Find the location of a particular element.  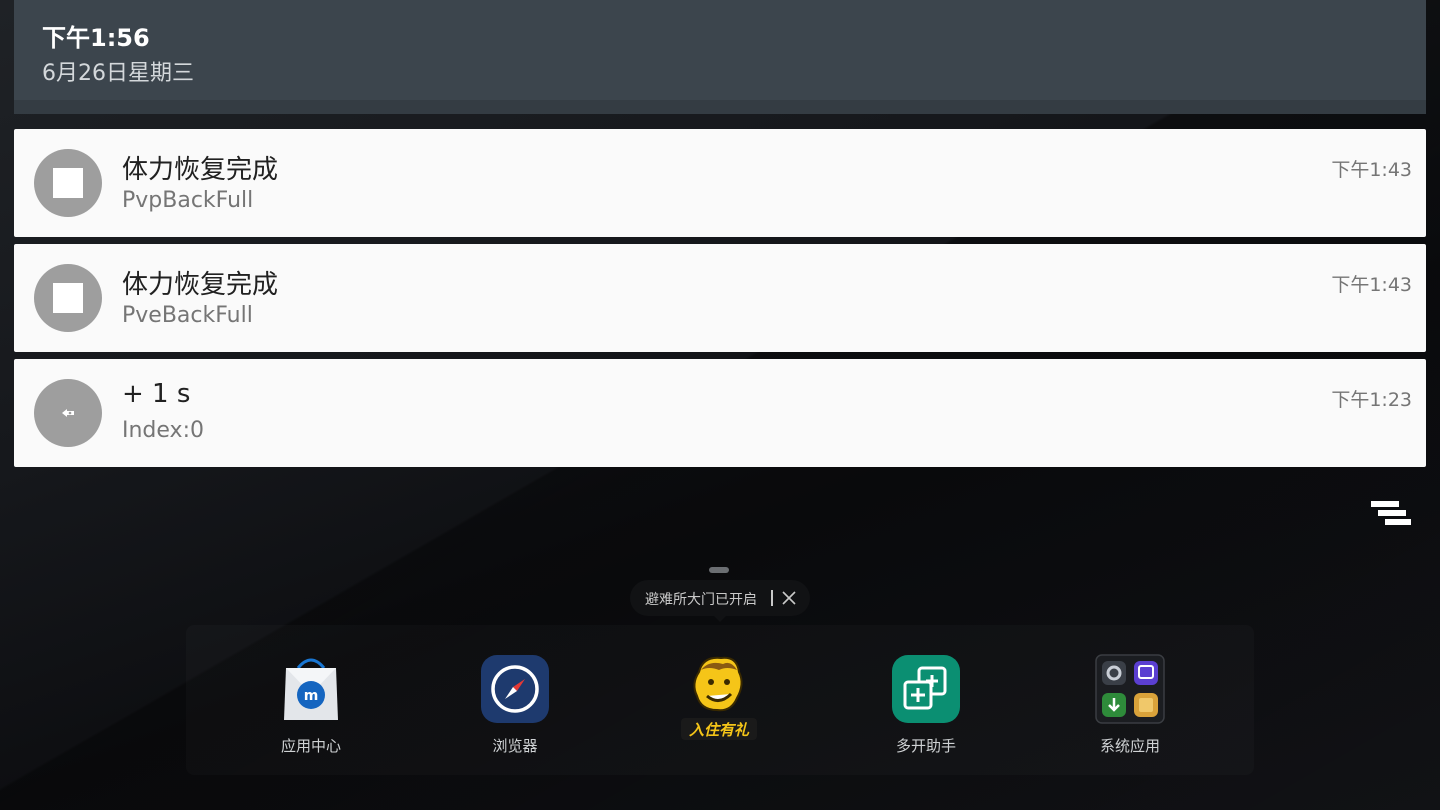

app-label: 多开助手 is located at coordinates (925, 746).